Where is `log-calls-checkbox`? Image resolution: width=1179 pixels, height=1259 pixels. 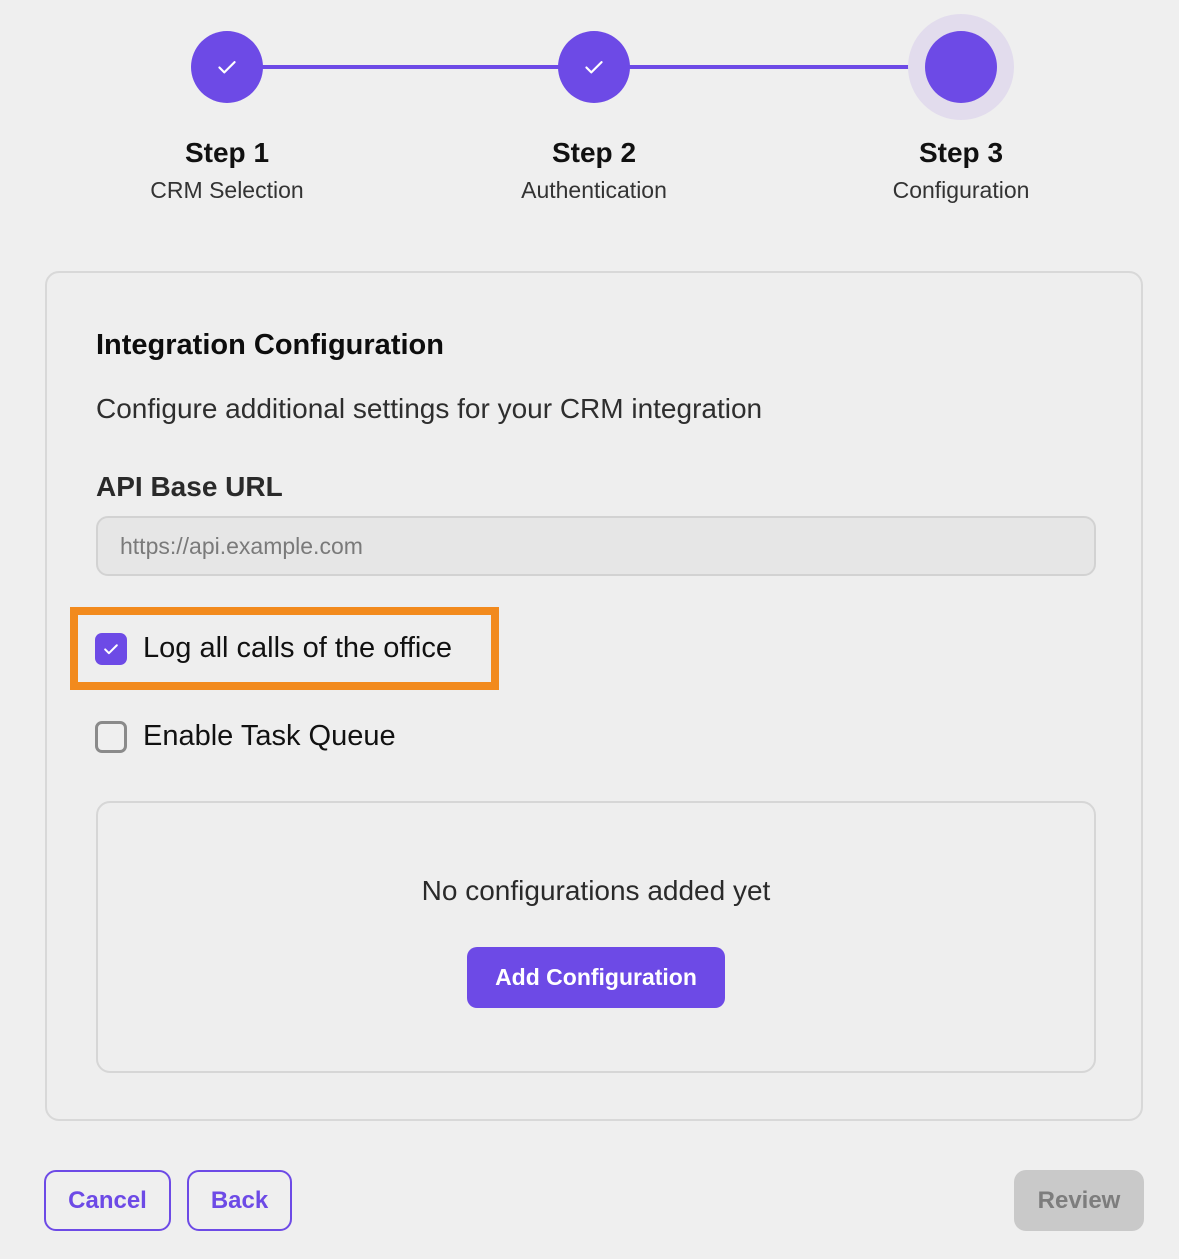
log-calls-checkbox is located at coordinates (111, 648).